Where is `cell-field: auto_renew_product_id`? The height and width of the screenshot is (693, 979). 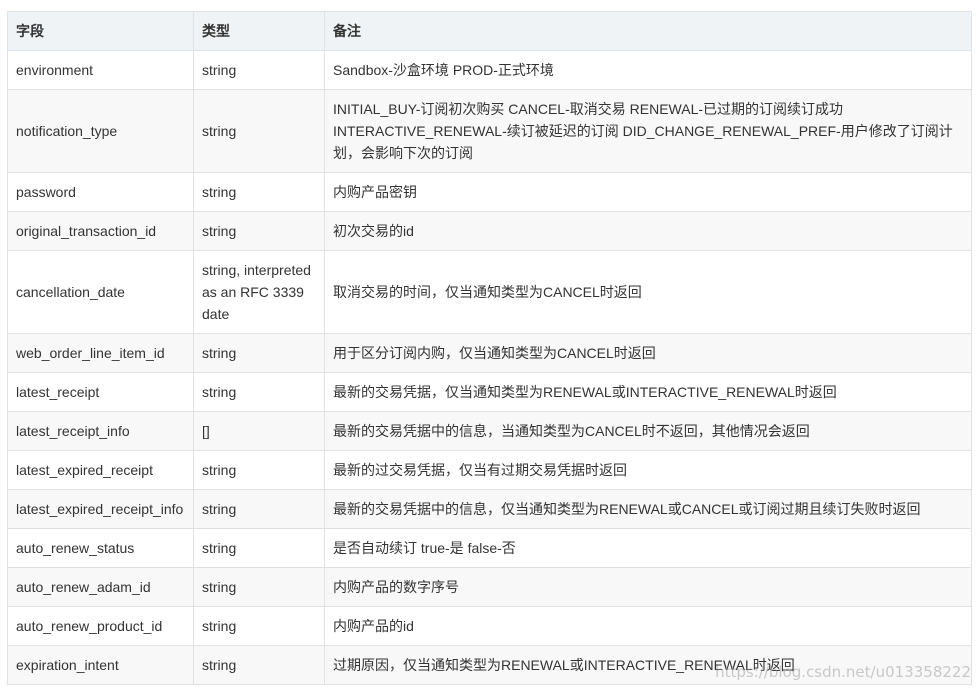 cell-field: auto_renew_product_id is located at coordinates (100, 626).